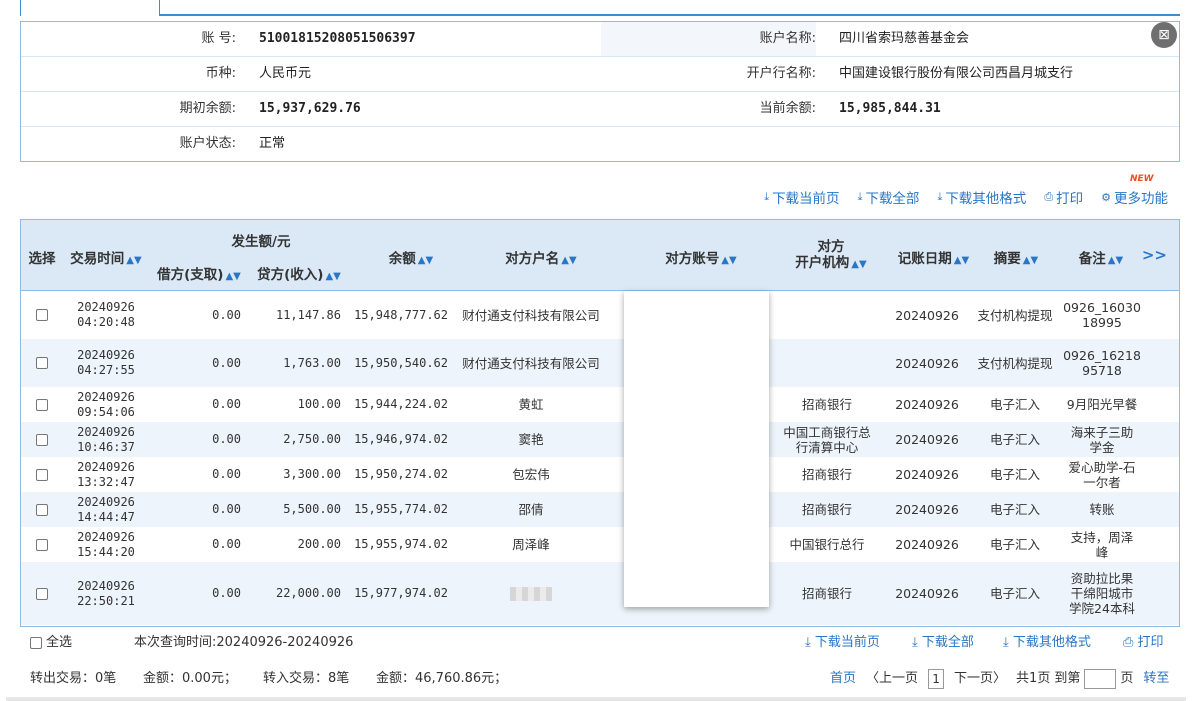 The width and height of the screenshot is (1198, 701). What do you see at coordinates (401, 404) in the screenshot?
I see `cell-balance: 15,944,224.02` at bounding box center [401, 404].